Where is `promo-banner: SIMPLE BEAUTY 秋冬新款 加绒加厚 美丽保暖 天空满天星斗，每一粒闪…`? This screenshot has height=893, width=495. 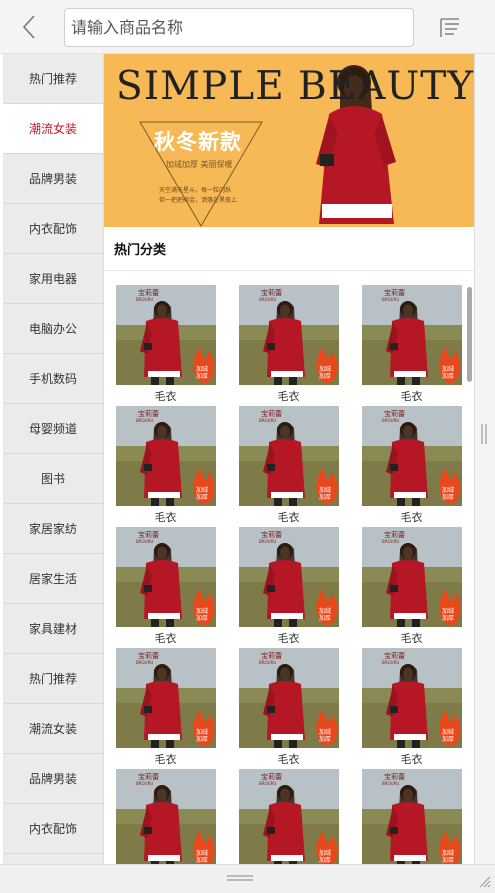 promo-banner: SIMPLE BEAUTY 秋冬新款 加绒加厚 美丽保暖 天空满天星斗，每一粒闪… is located at coordinates (289, 140).